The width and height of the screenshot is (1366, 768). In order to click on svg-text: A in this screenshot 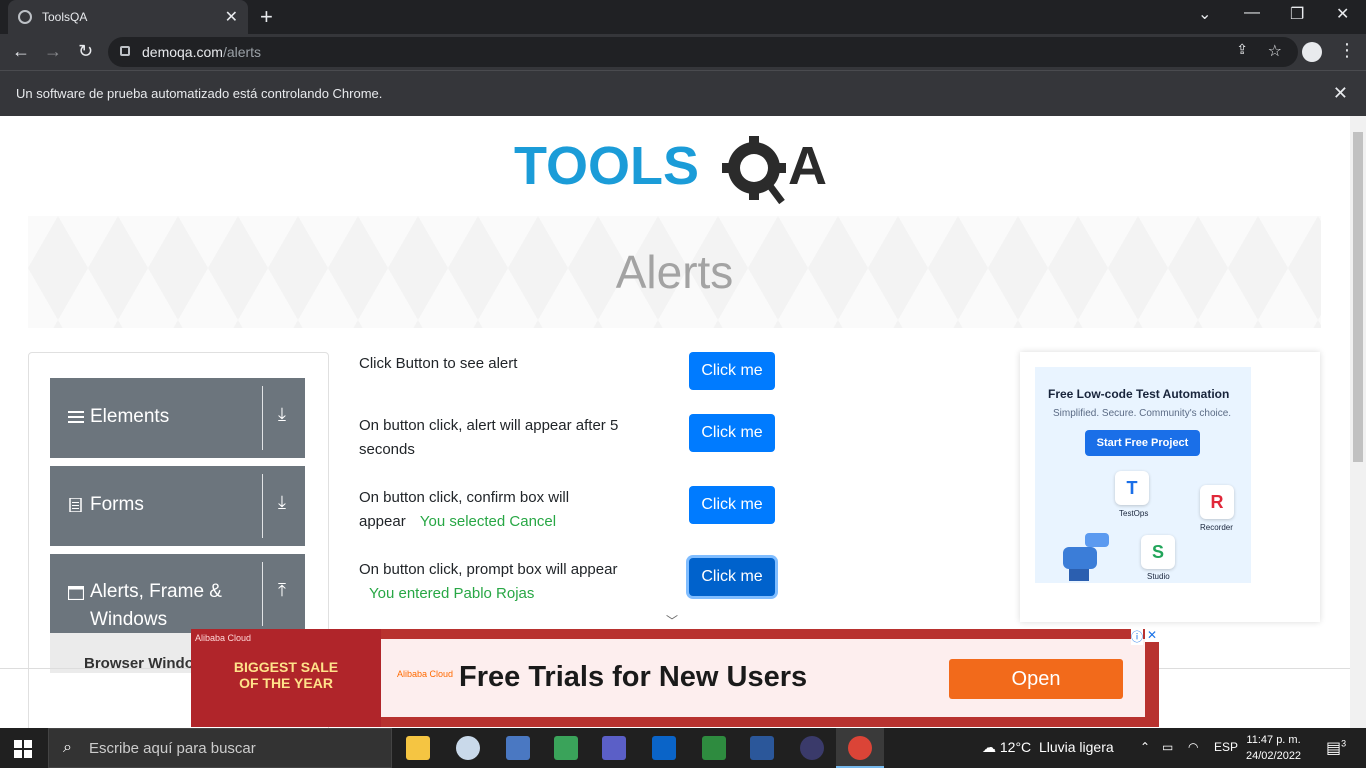, I will do `click(807, 166)`.